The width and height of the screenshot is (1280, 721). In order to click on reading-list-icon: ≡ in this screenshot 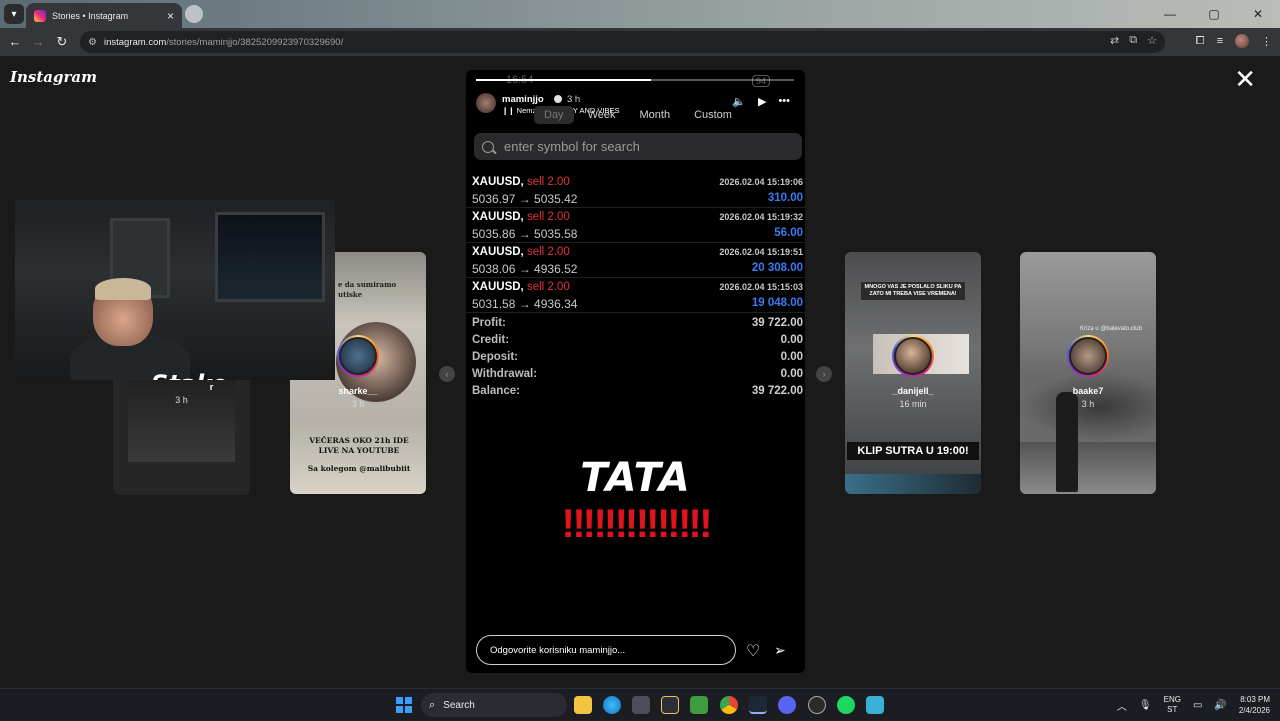, I will do `click(1220, 41)`.